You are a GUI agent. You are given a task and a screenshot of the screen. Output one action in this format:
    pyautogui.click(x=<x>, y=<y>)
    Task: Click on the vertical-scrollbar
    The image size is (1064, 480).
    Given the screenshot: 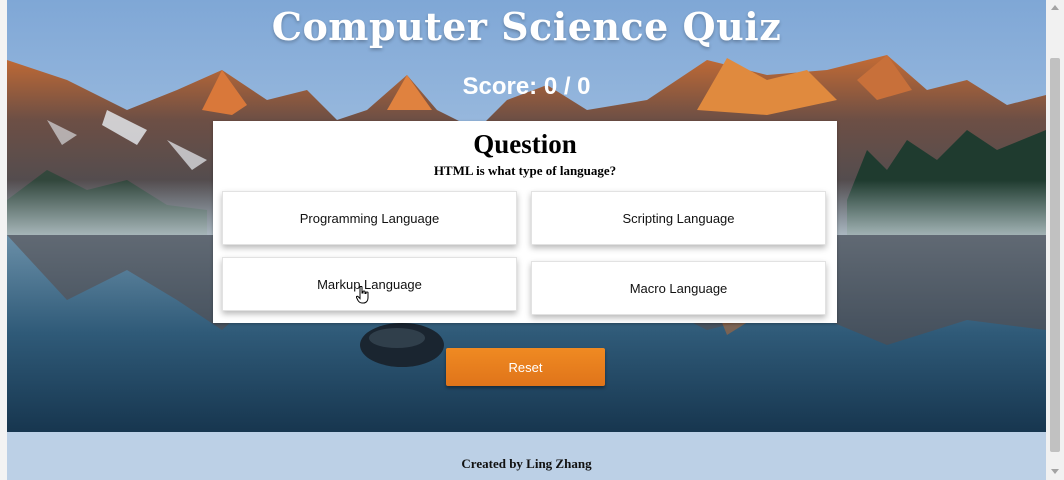 What is the action you would take?
    pyautogui.click(x=1055, y=240)
    